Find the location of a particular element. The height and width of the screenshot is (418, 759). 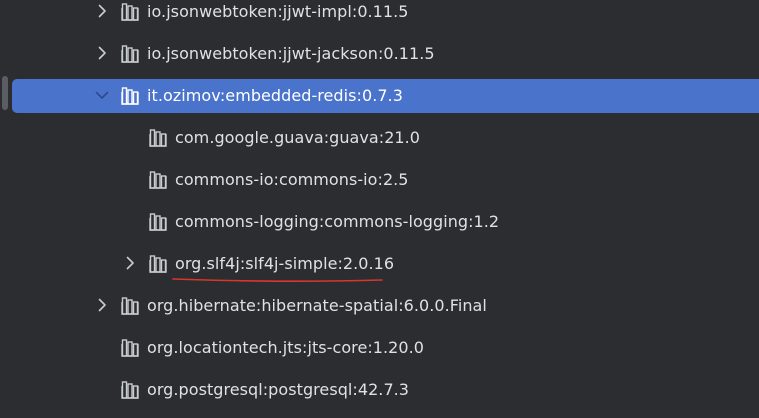

tree-item-label: org.postgresql:postgresql:42.7.3 is located at coordinates (278, 389).